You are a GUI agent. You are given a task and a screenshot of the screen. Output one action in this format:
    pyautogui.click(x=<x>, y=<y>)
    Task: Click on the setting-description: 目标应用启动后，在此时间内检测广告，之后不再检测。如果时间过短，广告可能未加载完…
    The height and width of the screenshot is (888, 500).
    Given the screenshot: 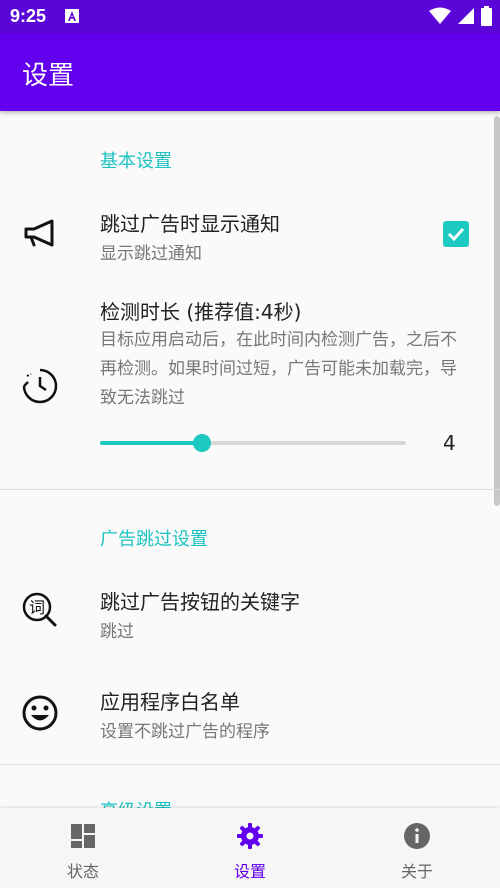 What is the action you would take?
    pyautogui.click(x=278, y=369)
    